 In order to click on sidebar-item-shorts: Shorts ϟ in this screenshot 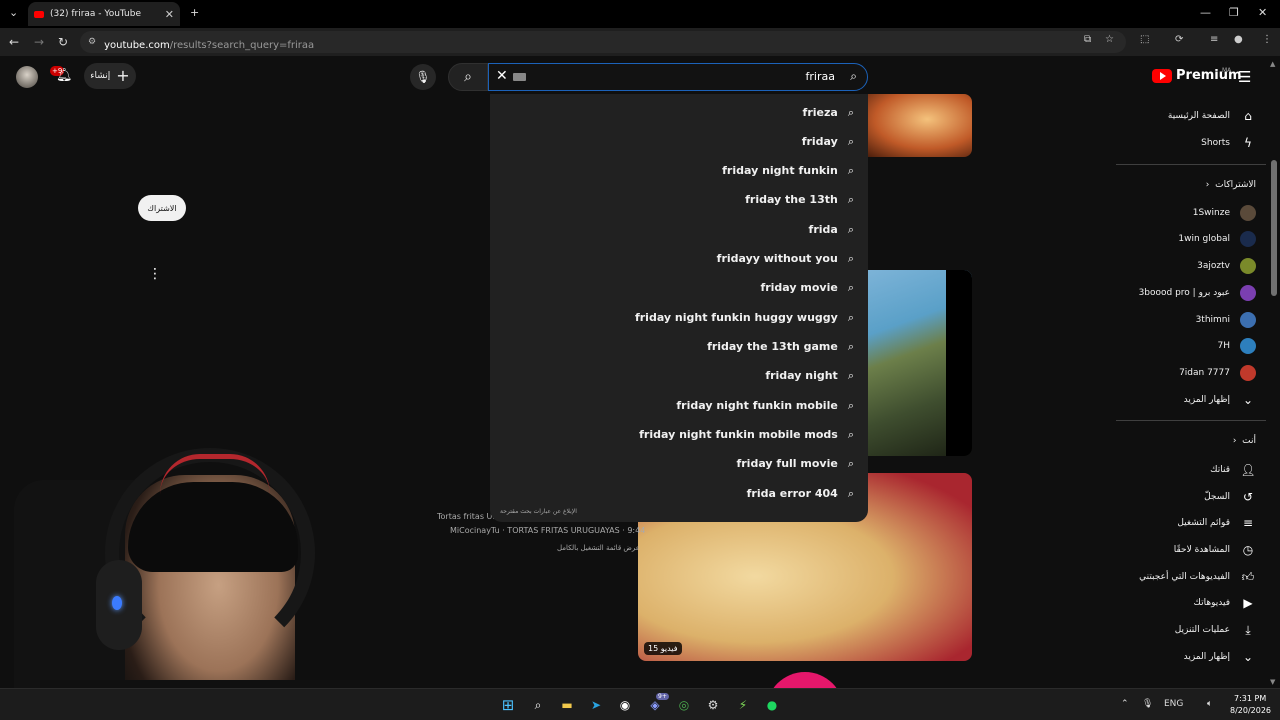, I will do `click(1228, 143)`.